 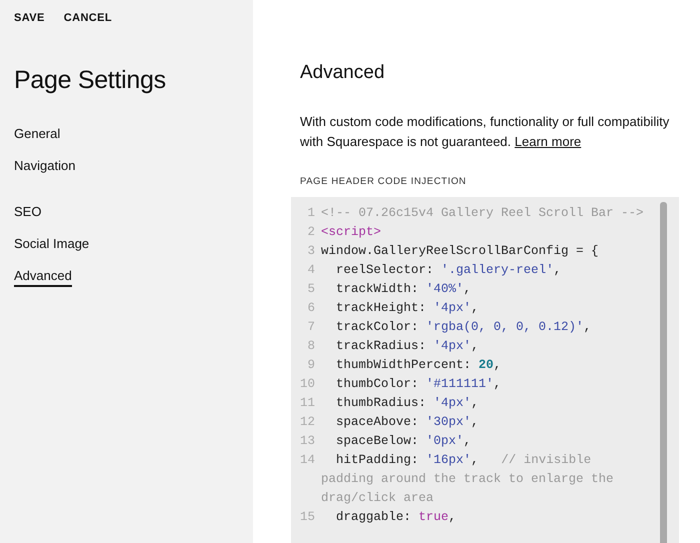 I want to click on code-line: reelSelector: '.gallery-reel',, so click(x=448, y=270).